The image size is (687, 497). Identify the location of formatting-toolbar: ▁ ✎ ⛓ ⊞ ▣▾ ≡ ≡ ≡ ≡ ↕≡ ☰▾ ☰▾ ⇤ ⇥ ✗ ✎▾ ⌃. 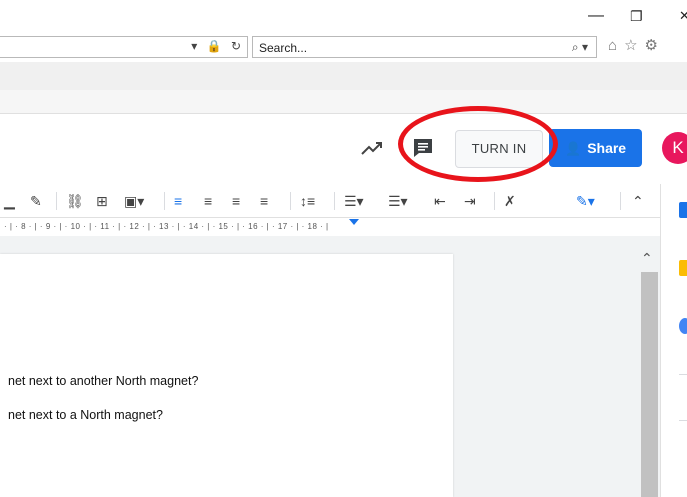
(330, 201).